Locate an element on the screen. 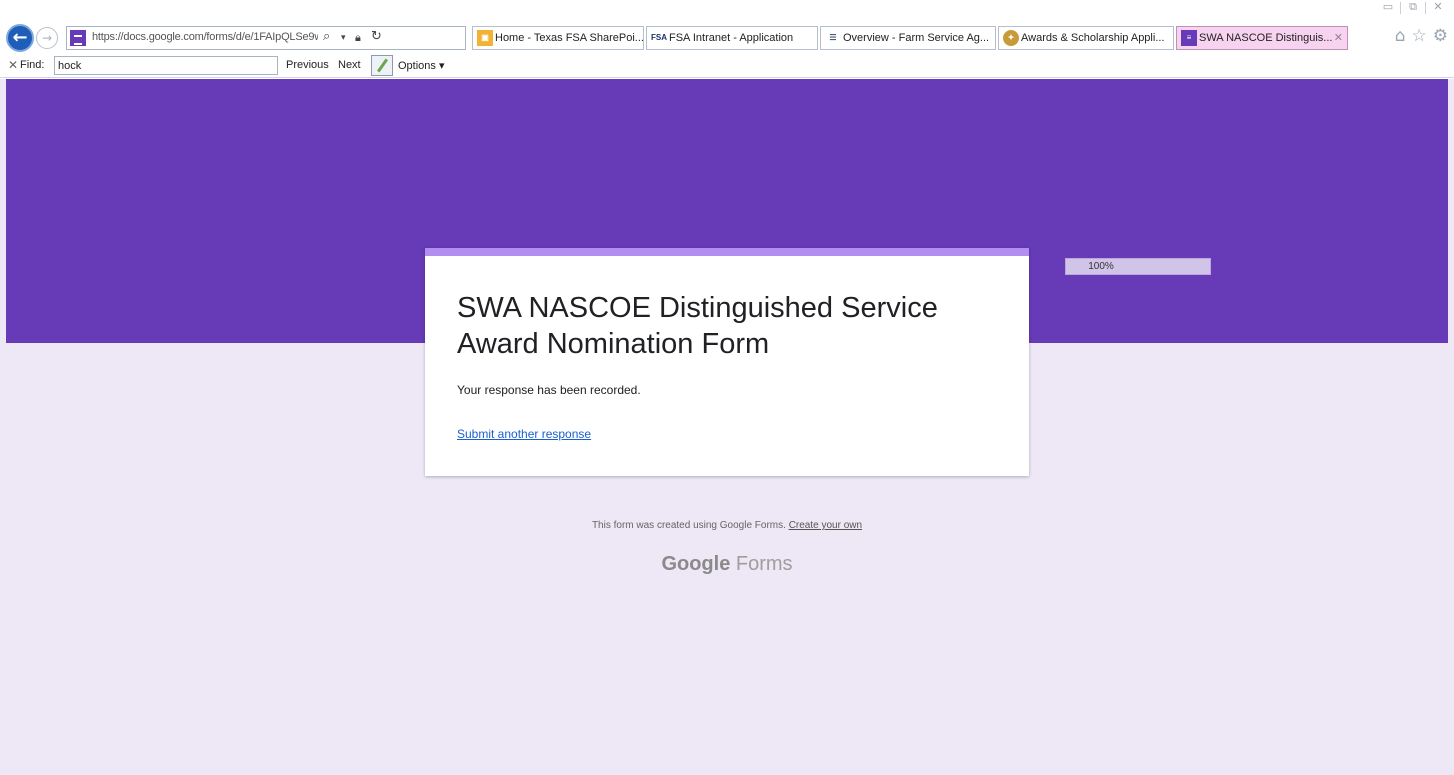  highlight-all-button is located at coordinates (382, 65).